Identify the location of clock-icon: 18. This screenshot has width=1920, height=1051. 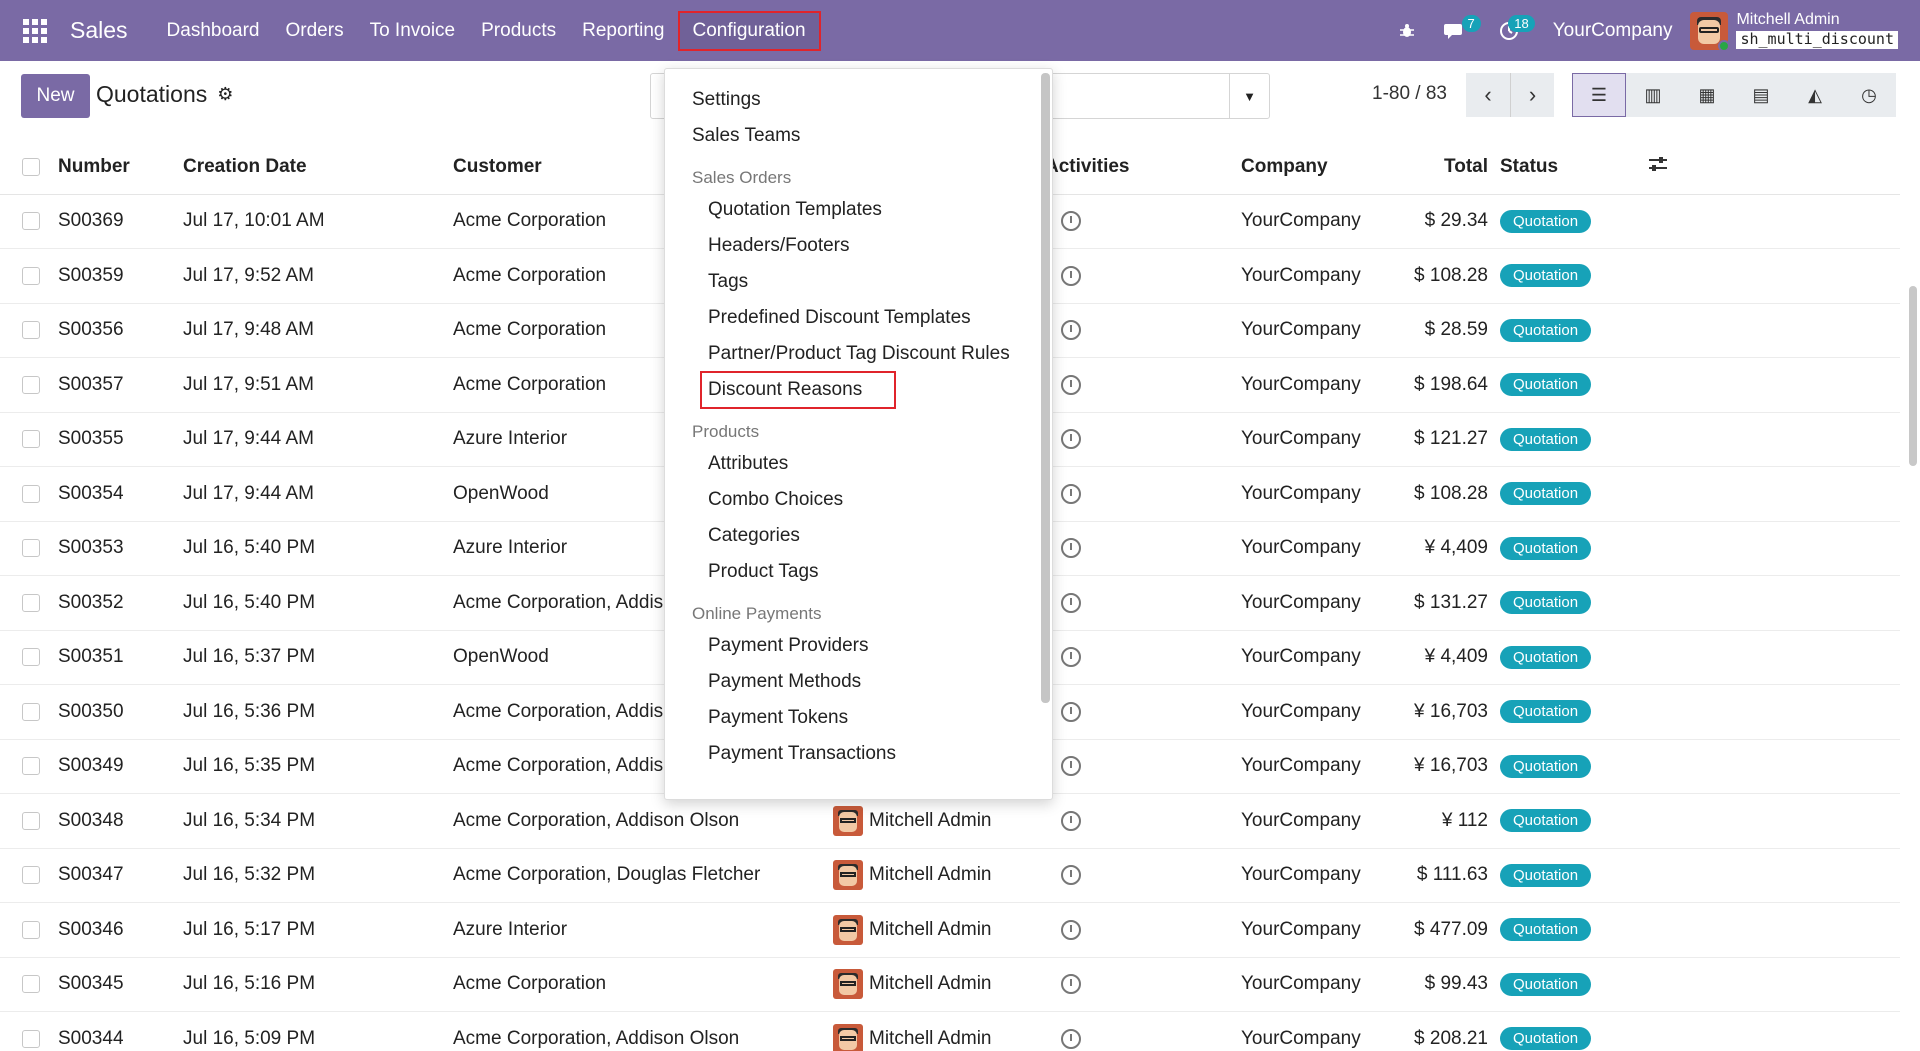
(1512, 31).